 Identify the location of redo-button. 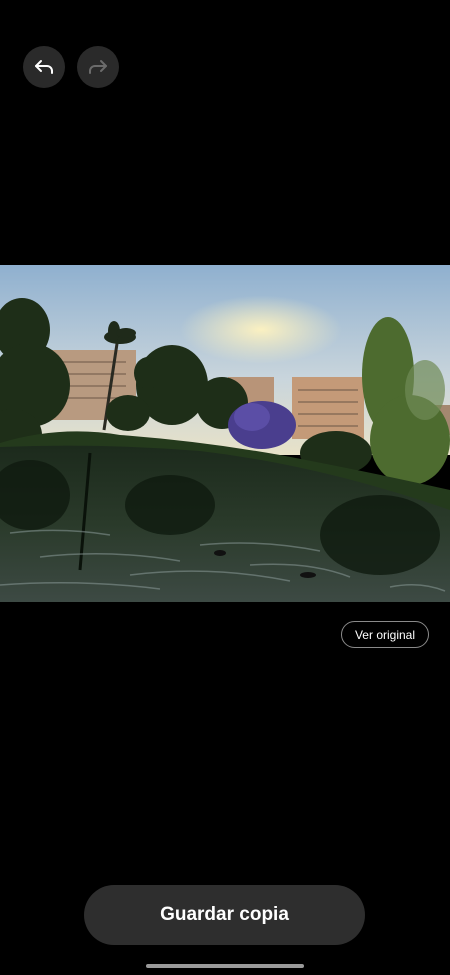
(98, 67).